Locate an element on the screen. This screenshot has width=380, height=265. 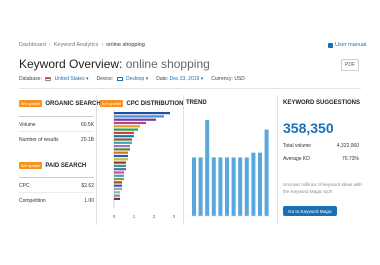
paid-cpc-row: CPC $2.62 is located at coordinates (56, 186).